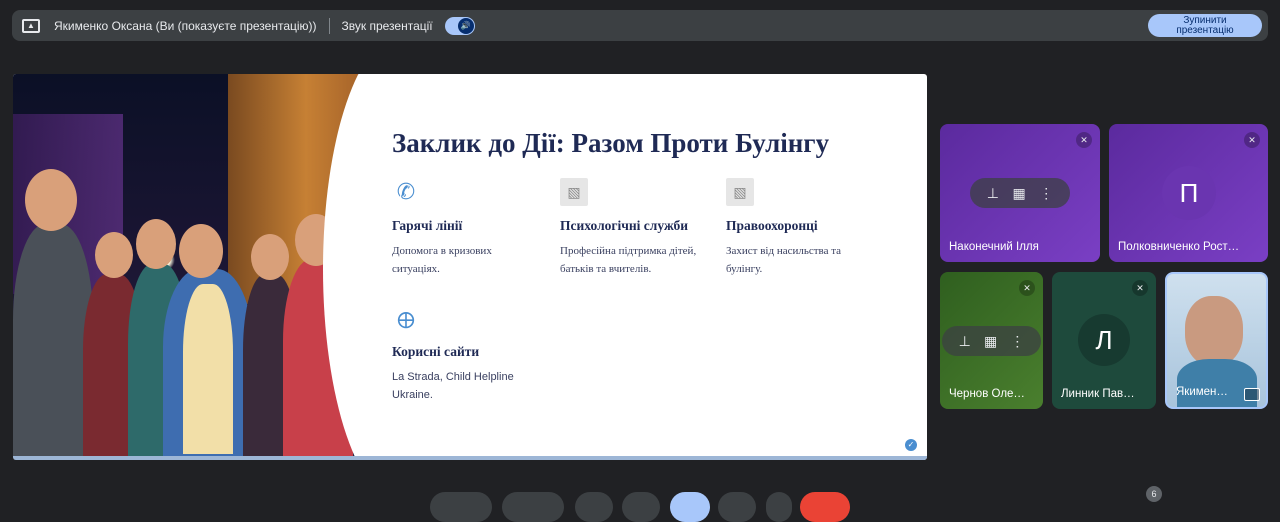 The height and width of the screenshot is (522, 1280). Describe the element at coordinates (442, 260) in the screenshot. I see `card-text: Допомога в кризових ситуаціях.` at that location.